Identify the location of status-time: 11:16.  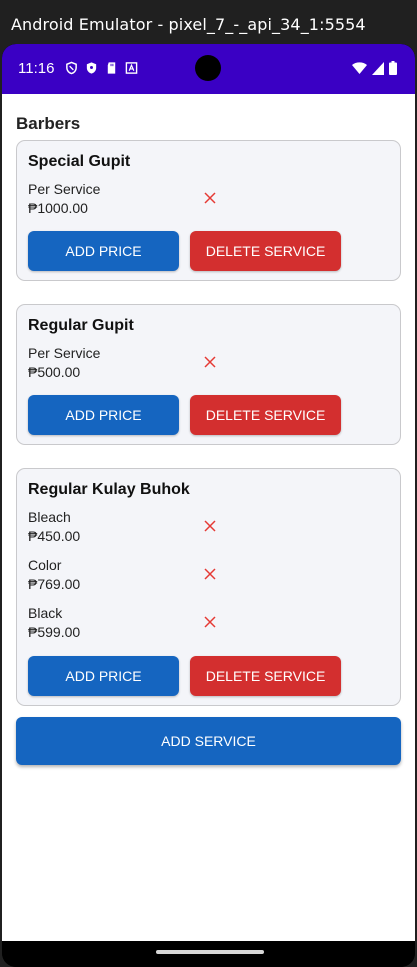
(36, 68).